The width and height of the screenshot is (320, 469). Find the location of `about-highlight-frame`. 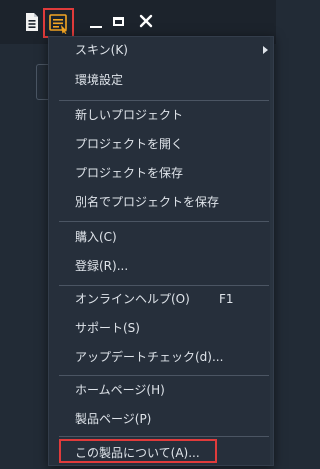

about-highlight-frame is located at coordinates (138, 451).